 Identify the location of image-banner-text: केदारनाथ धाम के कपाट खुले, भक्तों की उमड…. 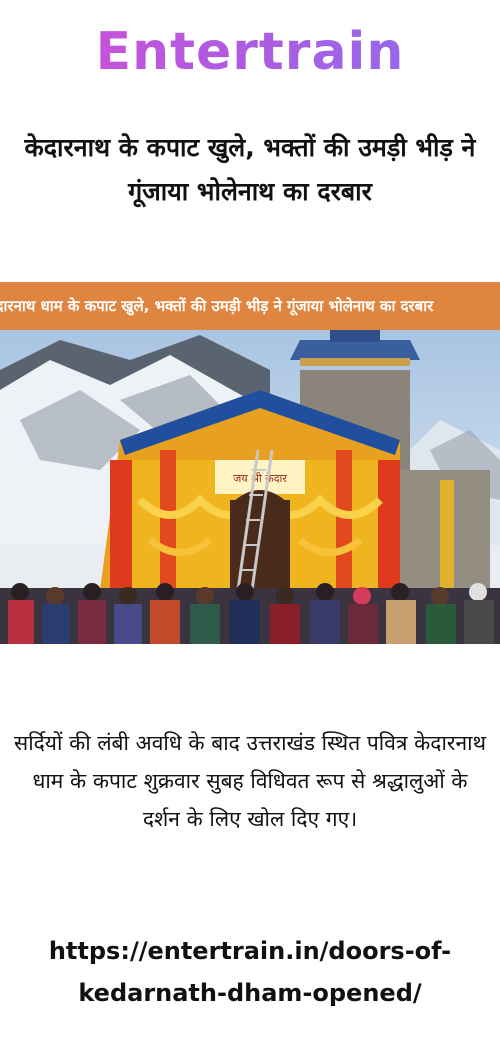
(217, 306).